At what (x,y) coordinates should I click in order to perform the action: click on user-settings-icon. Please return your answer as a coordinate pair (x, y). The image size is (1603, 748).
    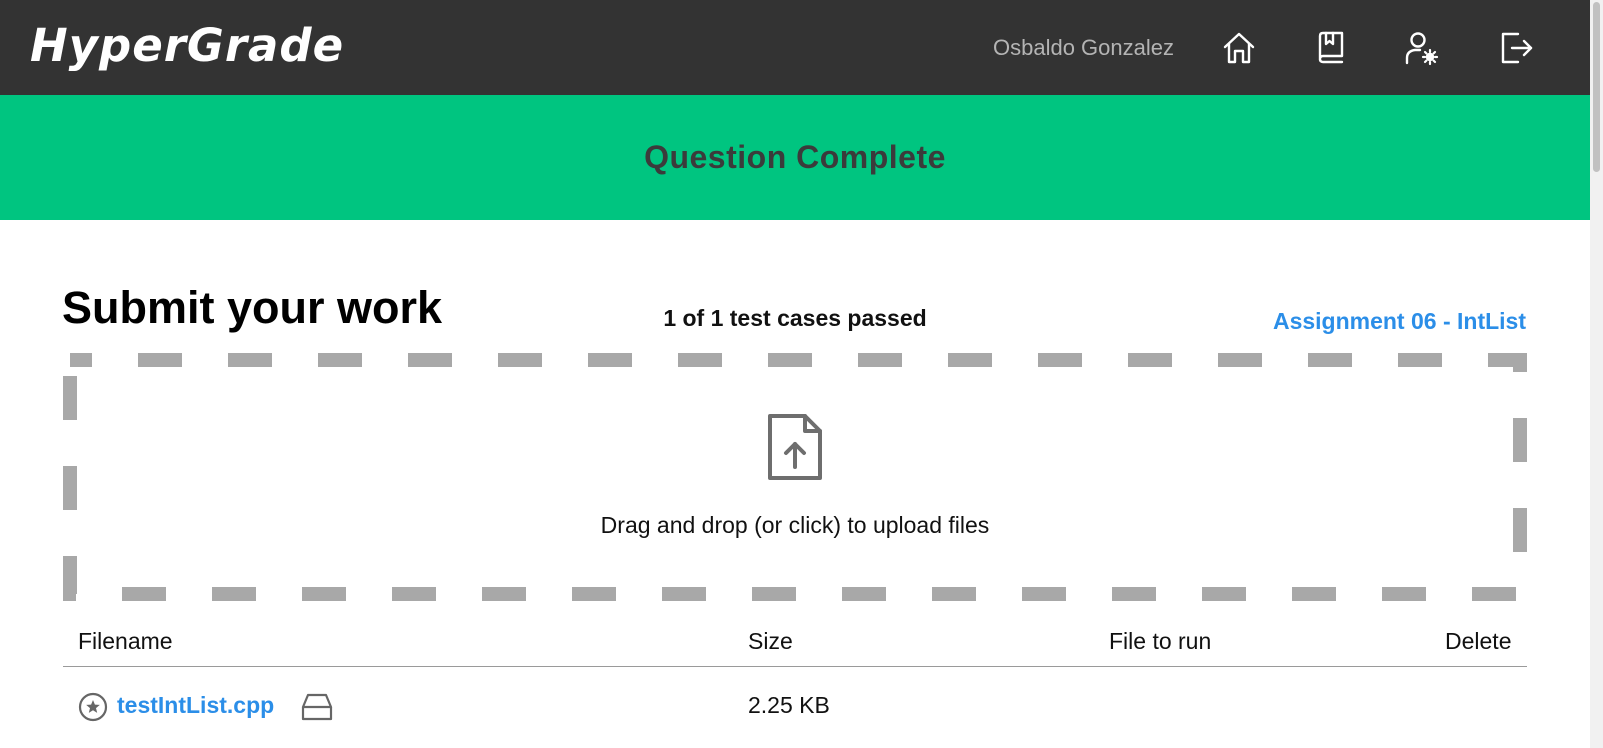
    Looking at the image, I should click on (1422, 48).